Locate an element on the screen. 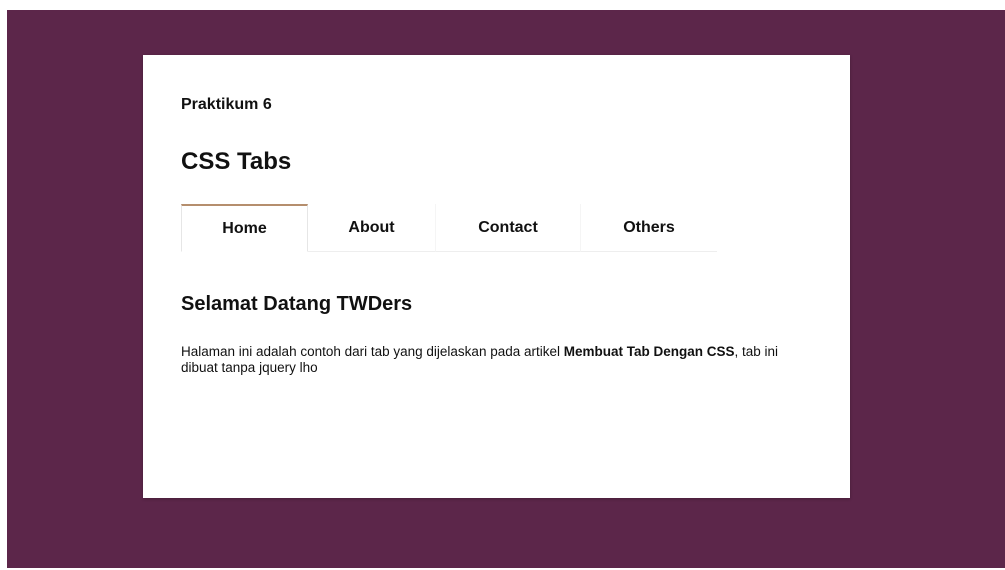 Image resolution: width=1005 pixels, height=570 pixels. tab-others: Others is located at coordinates (649, 228).